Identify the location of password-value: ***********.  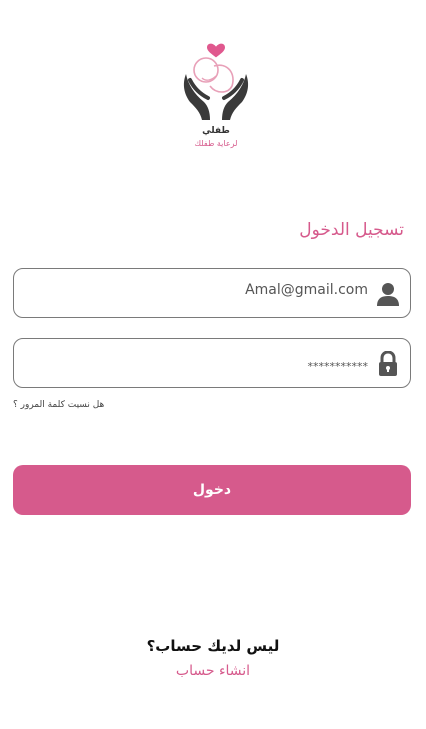
(338, 366).